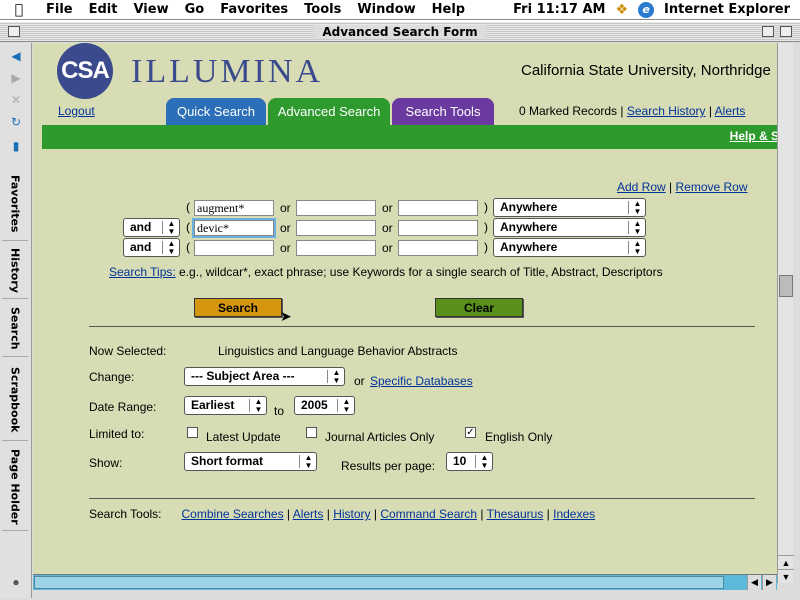  I want to click on scroll-right-arrow-icon: ▶, so click(769, 582).